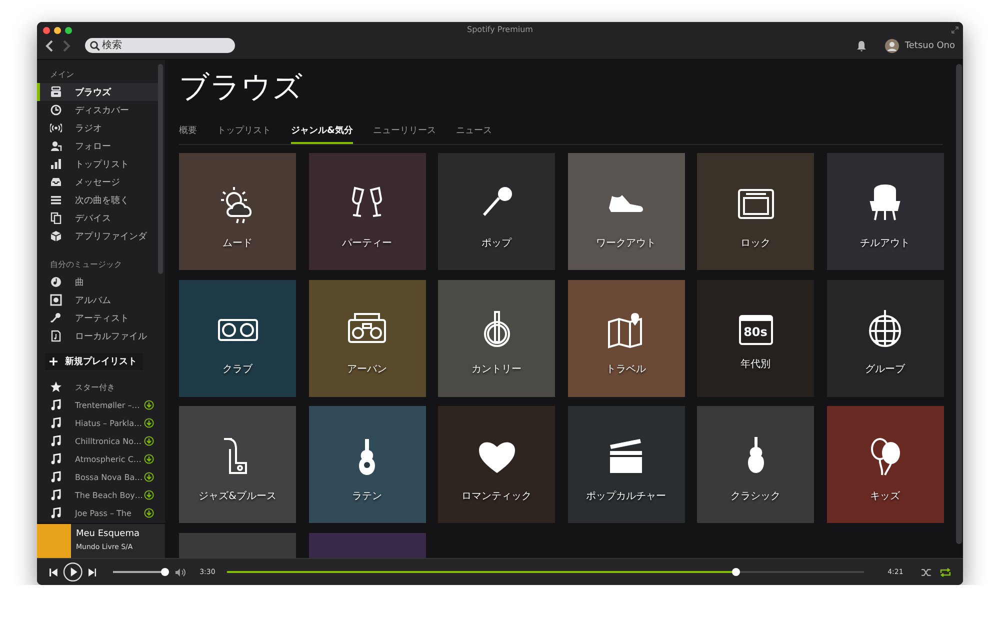 This screenshot has height=636, width=1000. Describe the element at coordinates (46, 30) in the screenshot. I see `close-button` at that location.